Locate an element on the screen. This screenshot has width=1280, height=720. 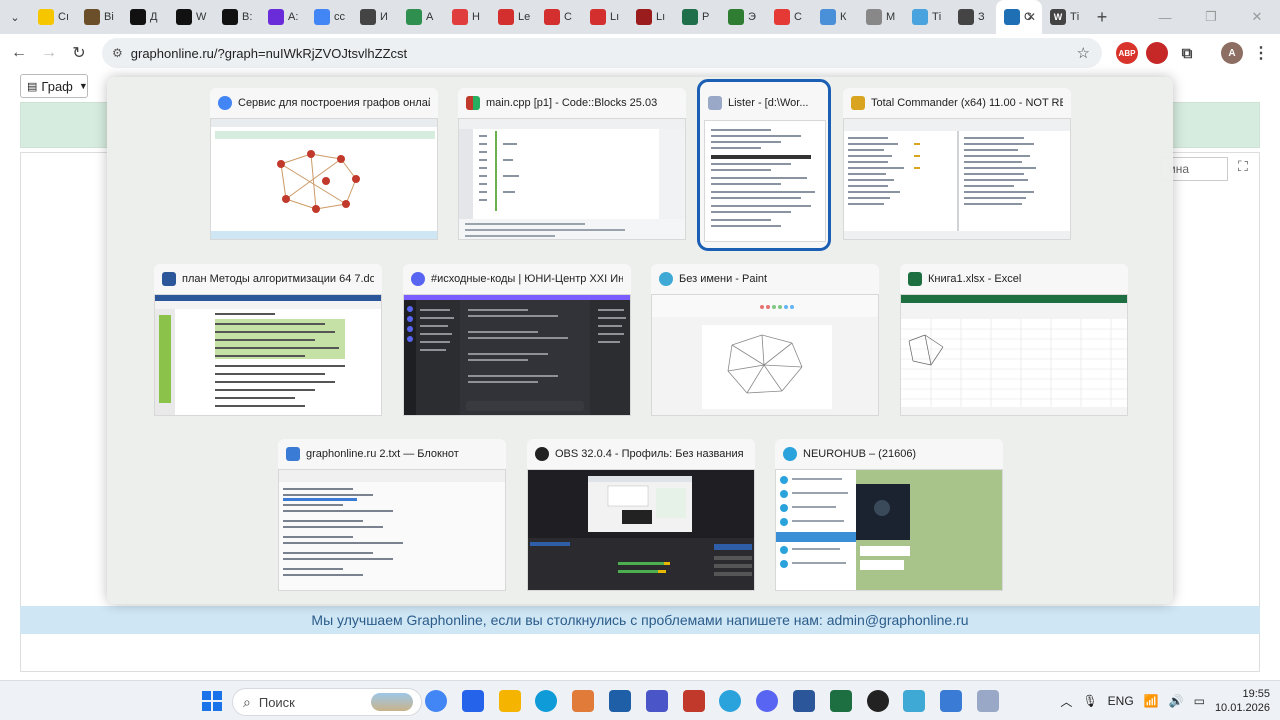
site-info-icon: ⚙ is located at coordinates (117, 53).